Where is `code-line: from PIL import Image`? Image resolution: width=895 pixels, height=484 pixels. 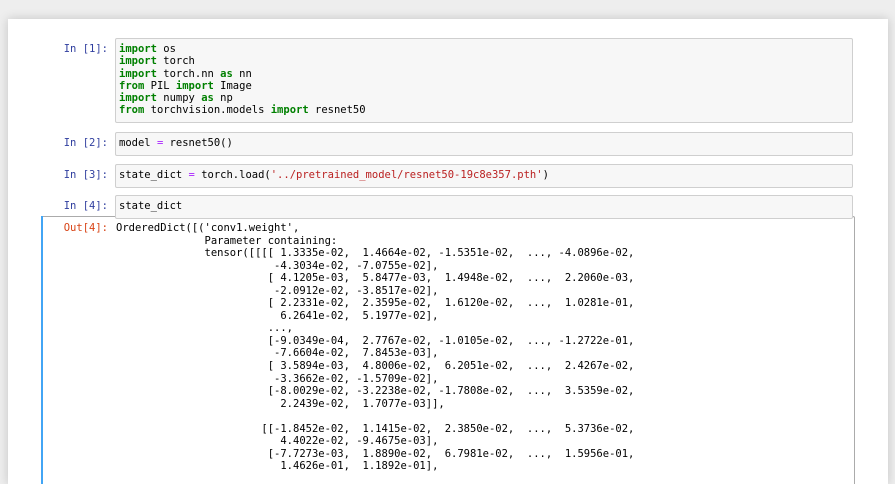
code-line: from PIL import Image is located at coordinates (485, 86).